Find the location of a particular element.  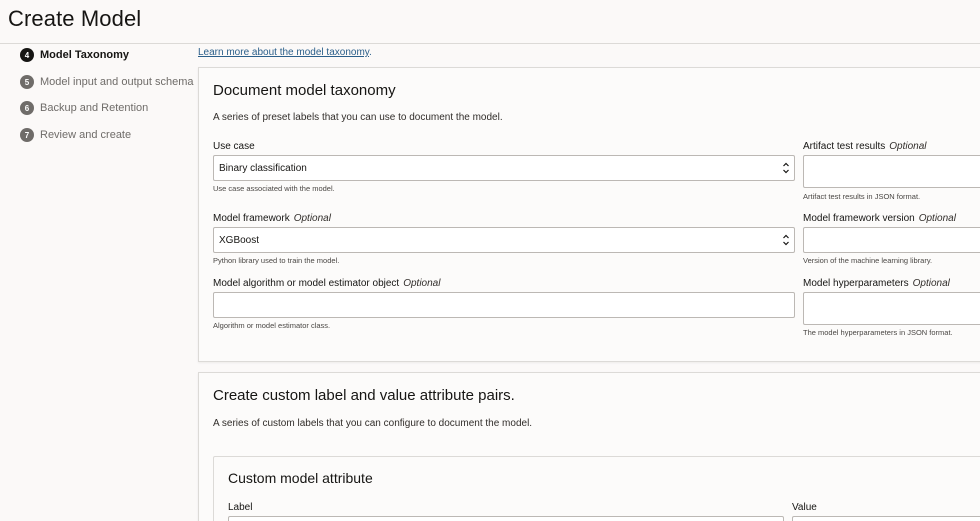

hyperparameters-input is located at coordinates (891, 308).